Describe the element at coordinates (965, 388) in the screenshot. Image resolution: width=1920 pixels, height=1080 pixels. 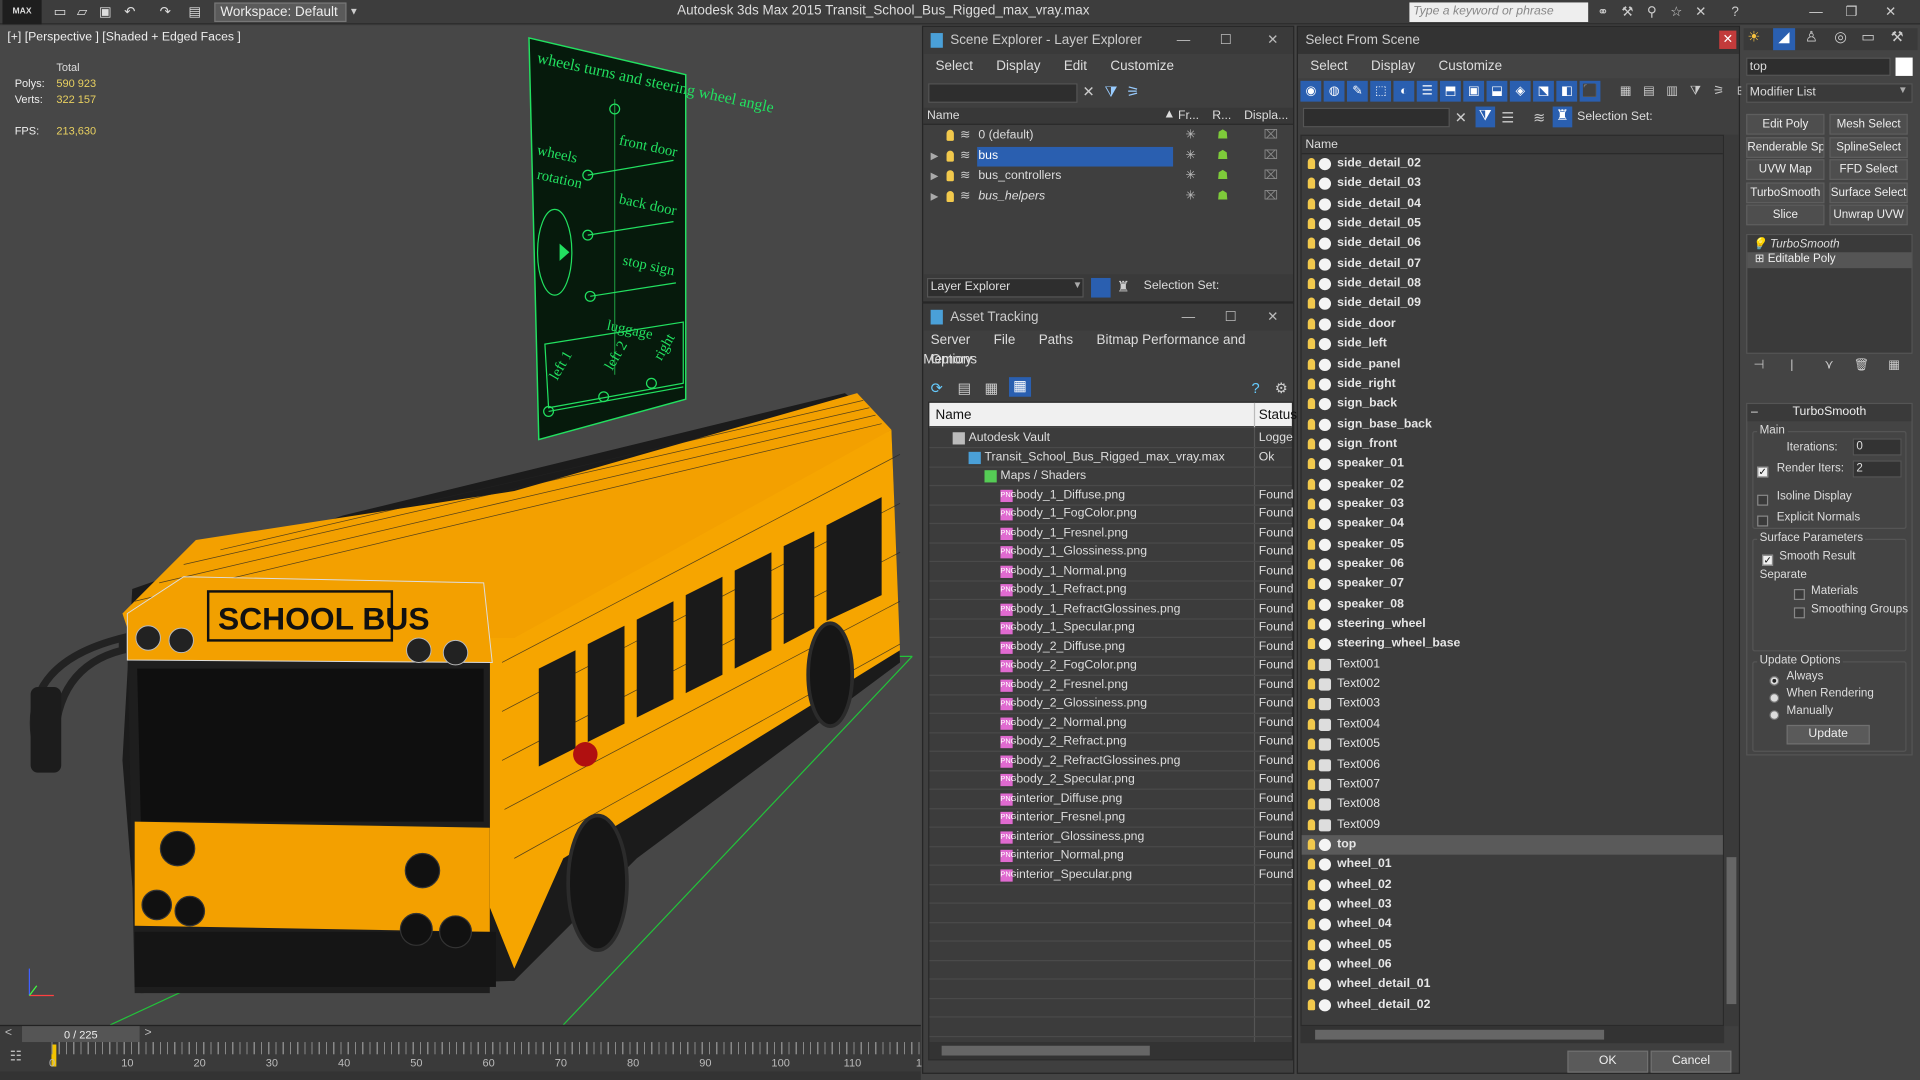
I see `list-view-icon: ▤` at that location.